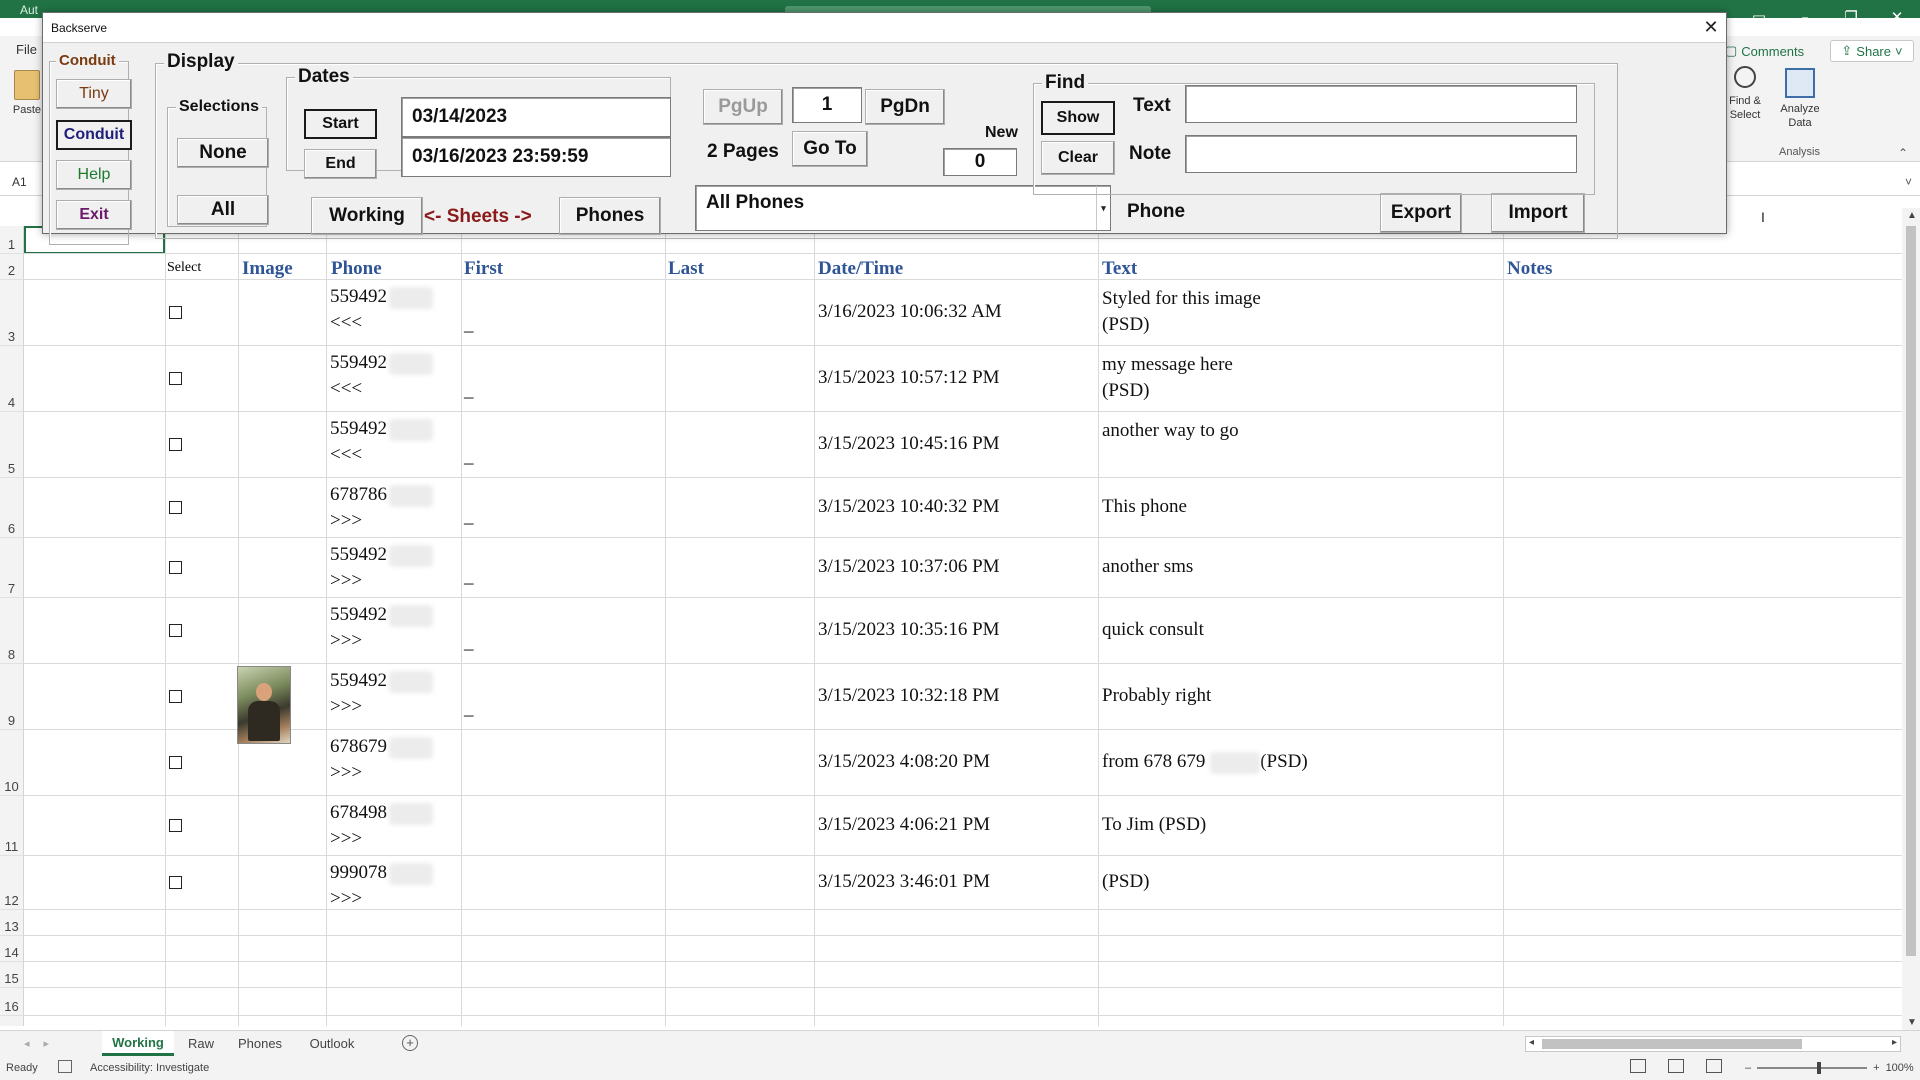  Describe the element at coordinates (1181, 312) in the screenshot. I see `message-text-cell: Styled for this image (PSD)` at that location.